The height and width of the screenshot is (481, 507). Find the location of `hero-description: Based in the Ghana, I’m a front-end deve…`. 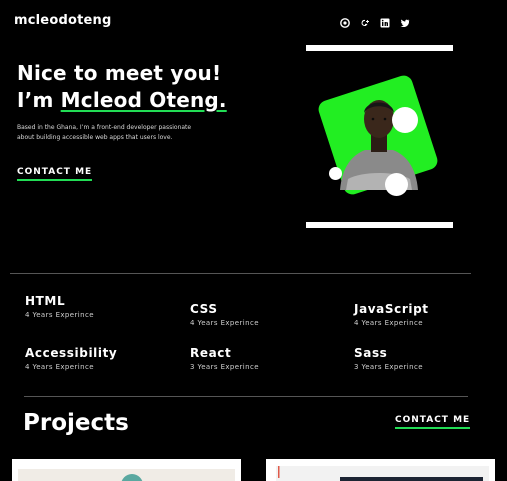

hero-description: Based in the Ghana, I’m a front-end deve… is located at coordinates (104, 132).